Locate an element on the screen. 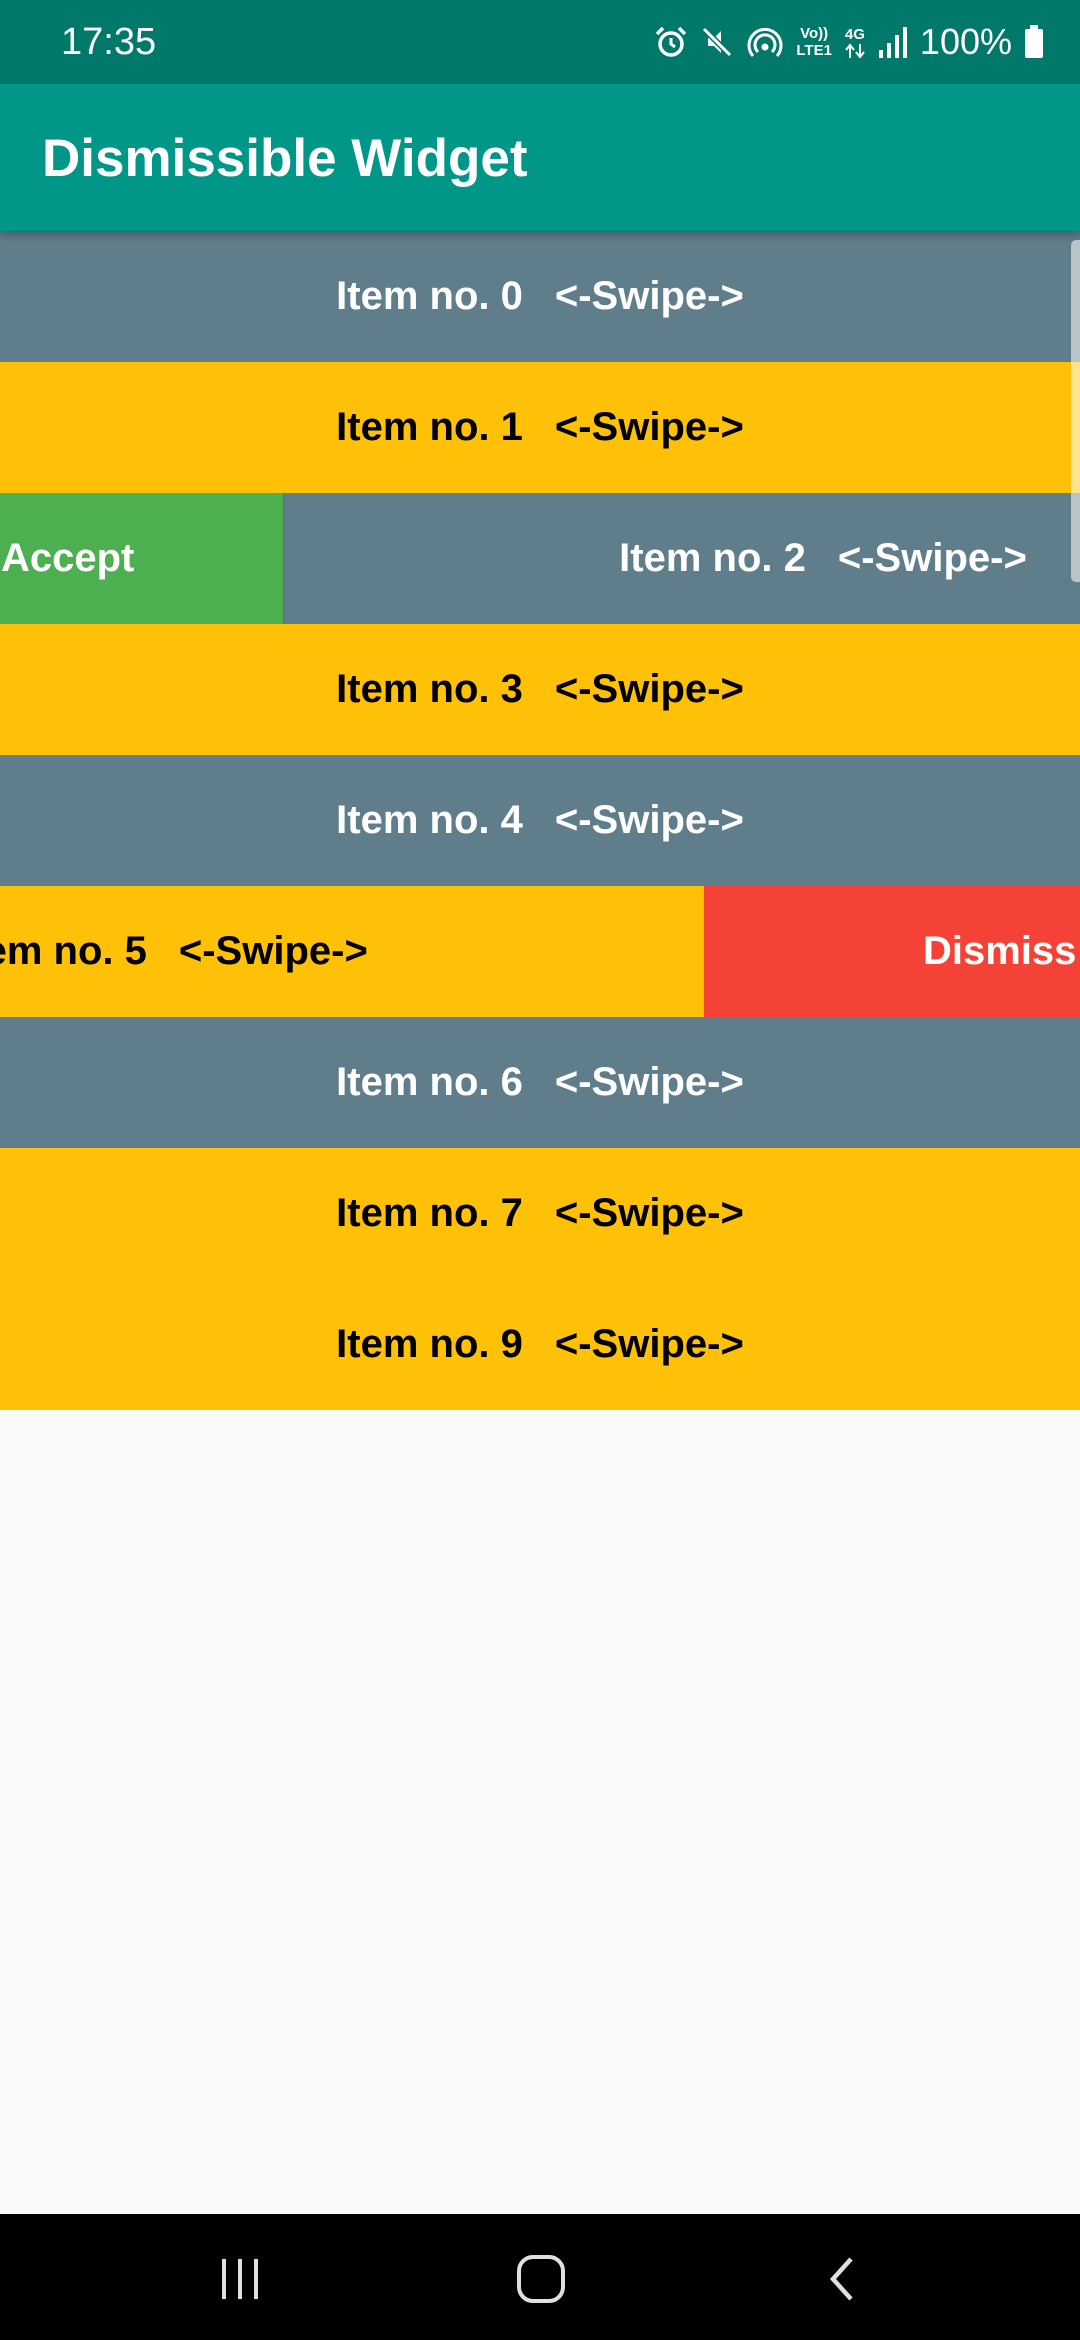 The width and height of the screenshot is (1080, 2340). item-label: Item no. 2 is located at coordinates (712, 558).